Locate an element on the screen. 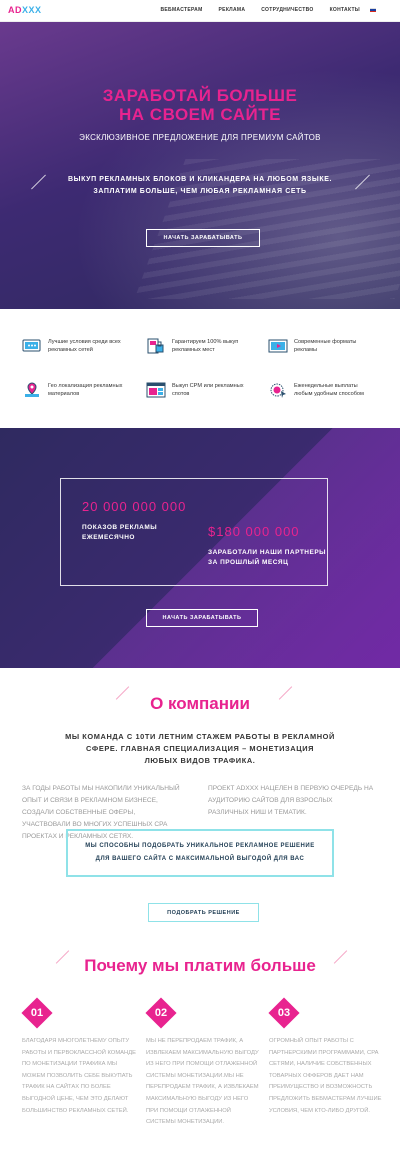 This screenshot has width=400, height=1171. stat-impressions-label-1: ПОКАЗОВ РЕКЛАМЫ is located at coordinates (120, 527).